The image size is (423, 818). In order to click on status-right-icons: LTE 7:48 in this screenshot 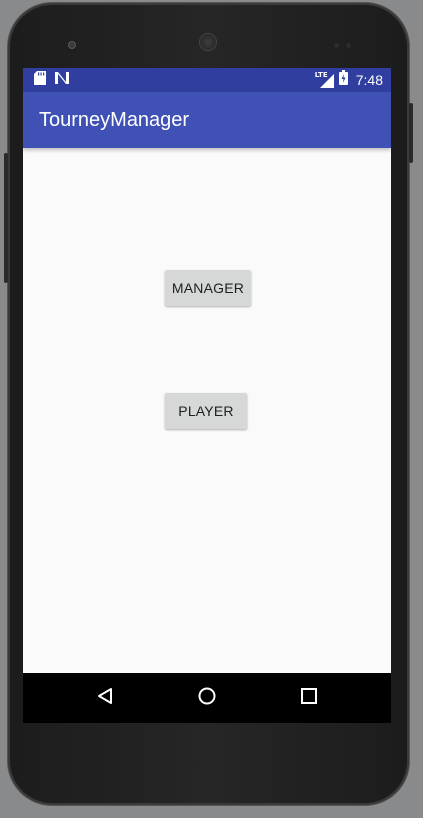, I will do `click(348, 80)`.